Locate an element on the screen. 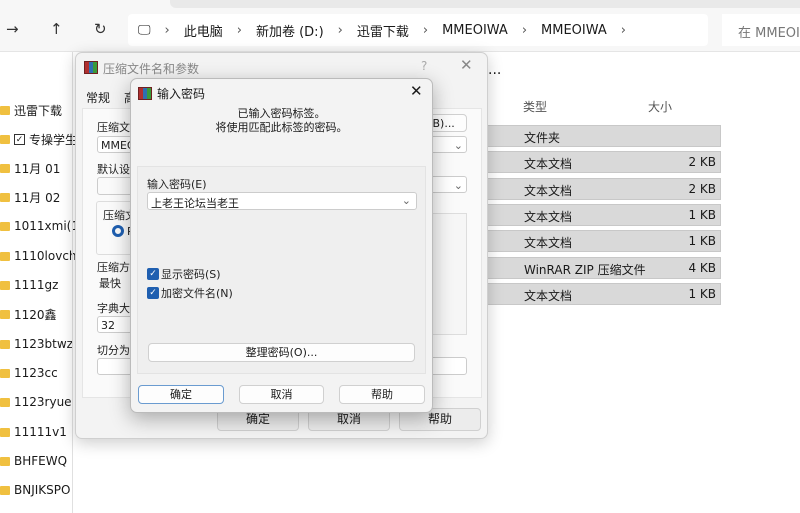  password-combobox: 上老王论坛当老王 ⌄ is located at coordinates (282, 201).